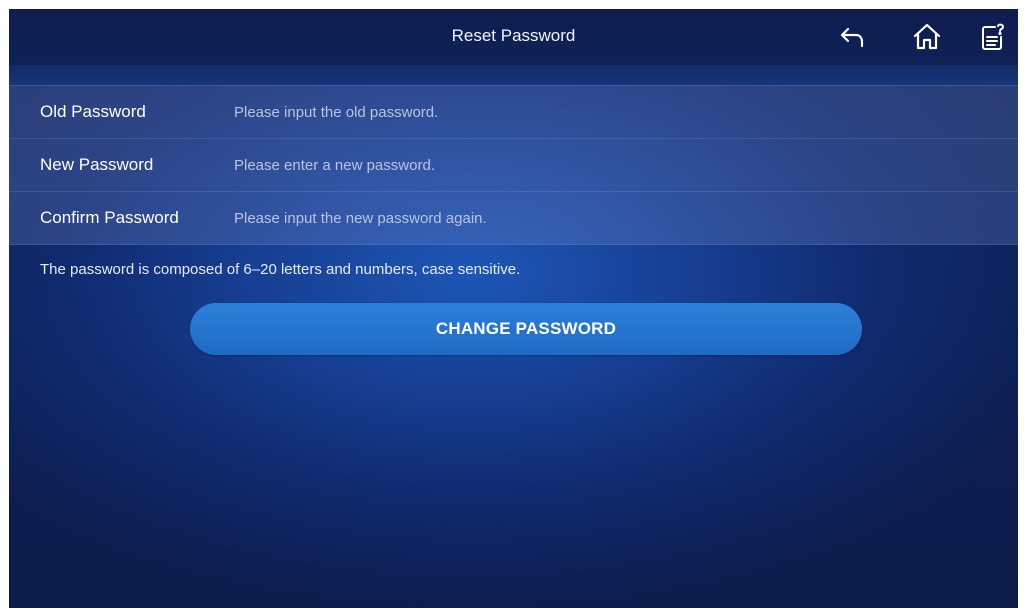 The height and width of the screenshot is (608, 1034). What do you see at coordinates (626, 218) in the screenshot?
I see `confirm-password-input` at bounding box center [626, 218].